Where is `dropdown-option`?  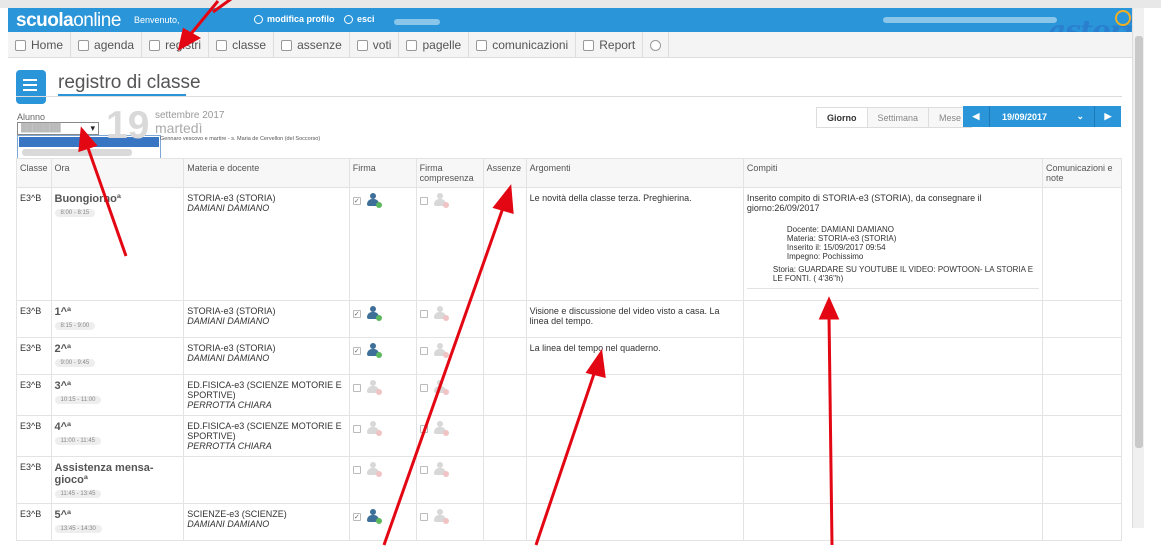
dropdown-option is located at coordinates (77, 152).